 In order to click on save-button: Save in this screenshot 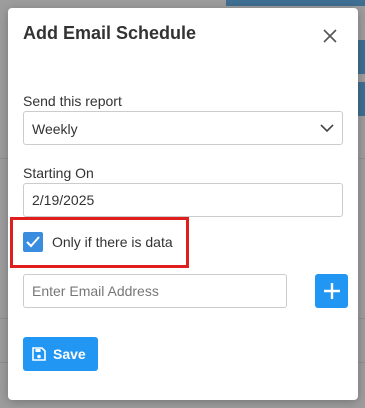, I will do `click(60, 354)`.